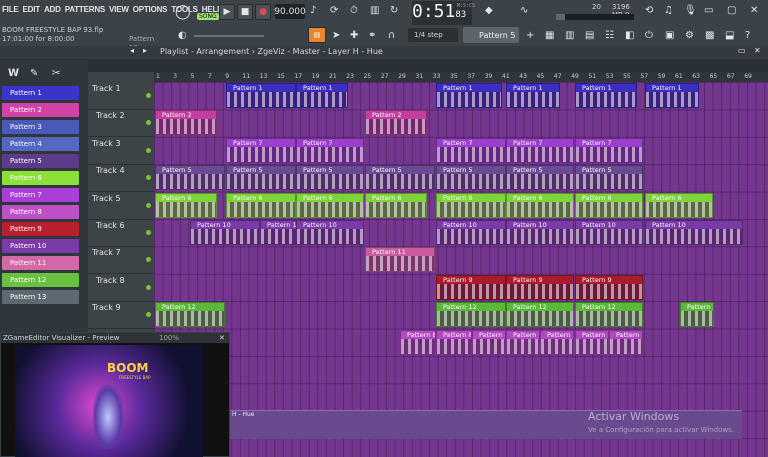 This screenshot has height=457, width=768. Describe the element at coordinates (13, 73) in the screenshot. I see `picker-tools-icon: 𝗪` at that location.